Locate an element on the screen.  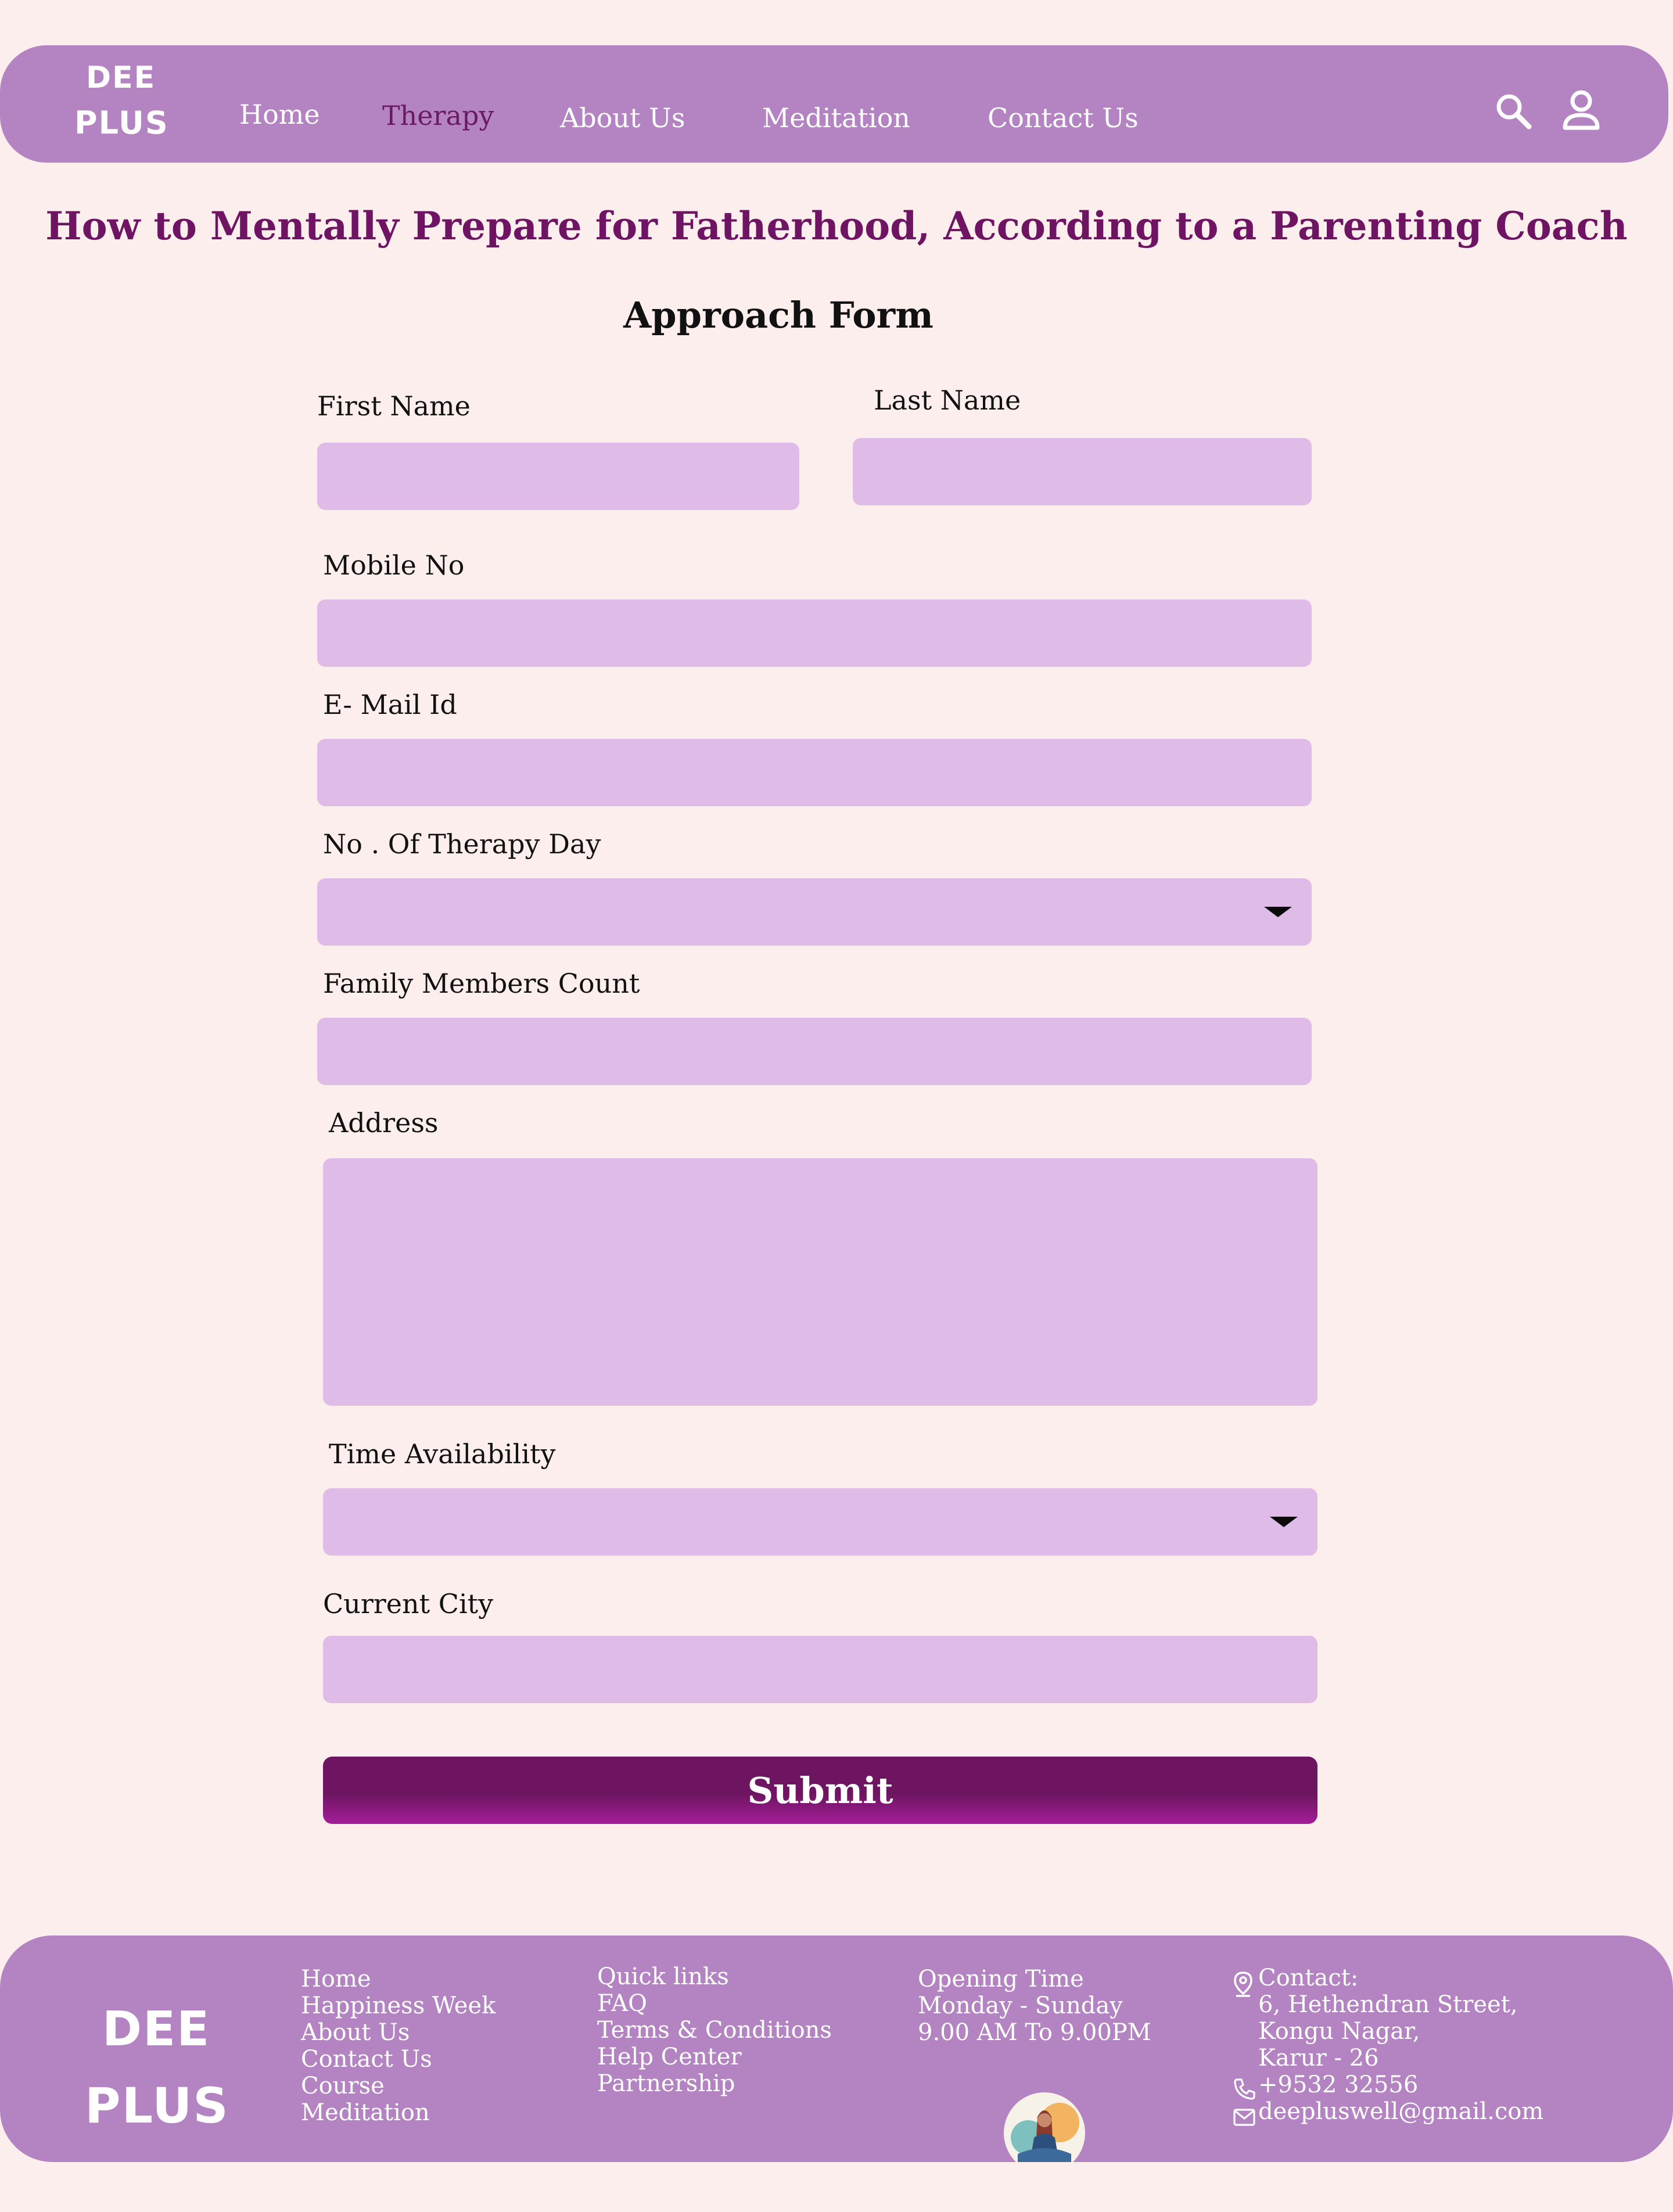
logo-line1: DEE is located at coordinates (121, 78).